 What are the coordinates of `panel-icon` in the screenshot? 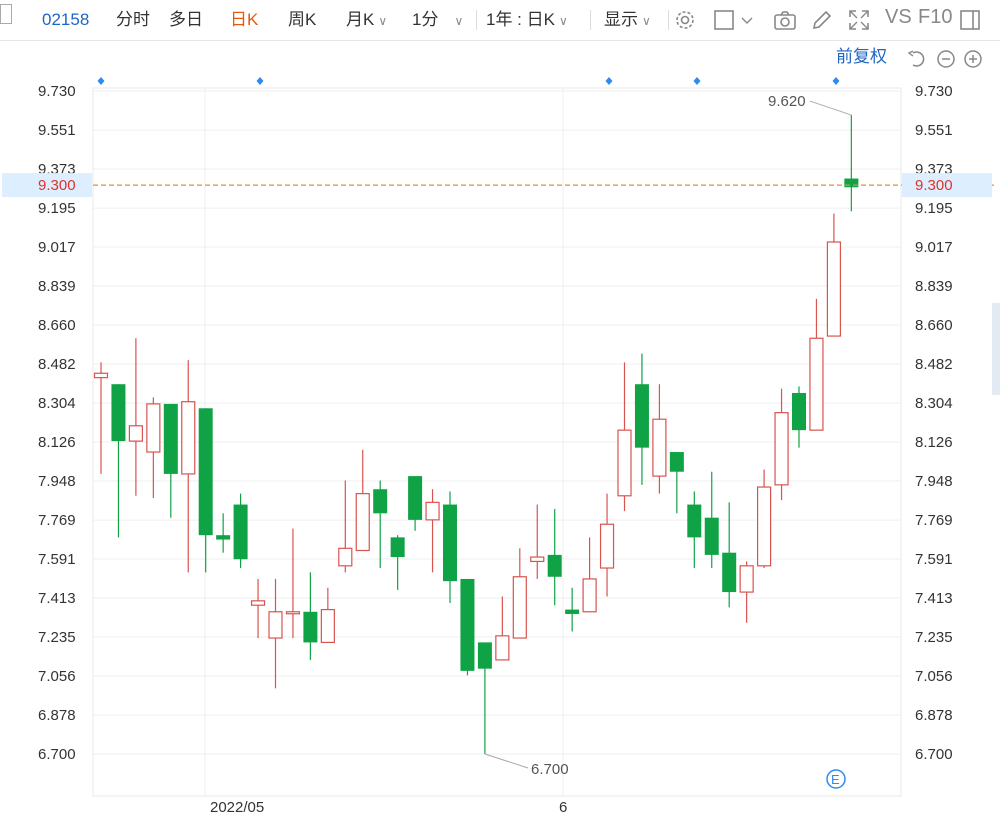 It's located at (970, 20).